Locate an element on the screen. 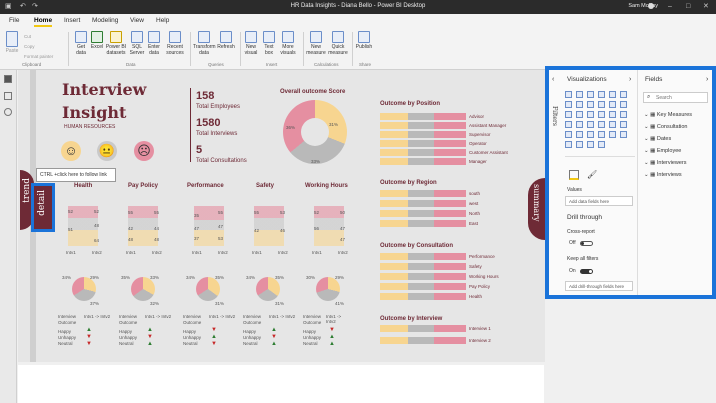 This screenshot has height=403, width=716. donut-pct: 32% is located at coordinates (155, 303).